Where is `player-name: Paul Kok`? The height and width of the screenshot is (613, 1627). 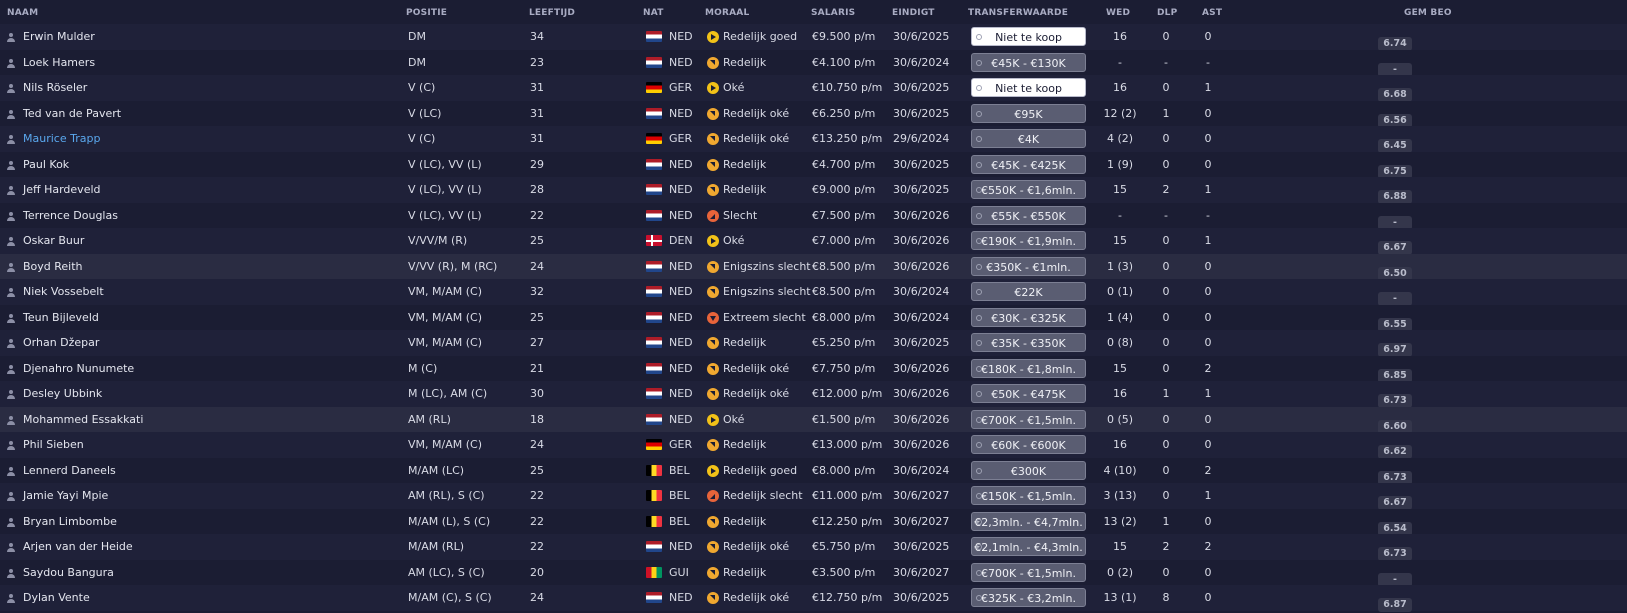
player-name: Paul Kok is located at coordinates (46, 165).